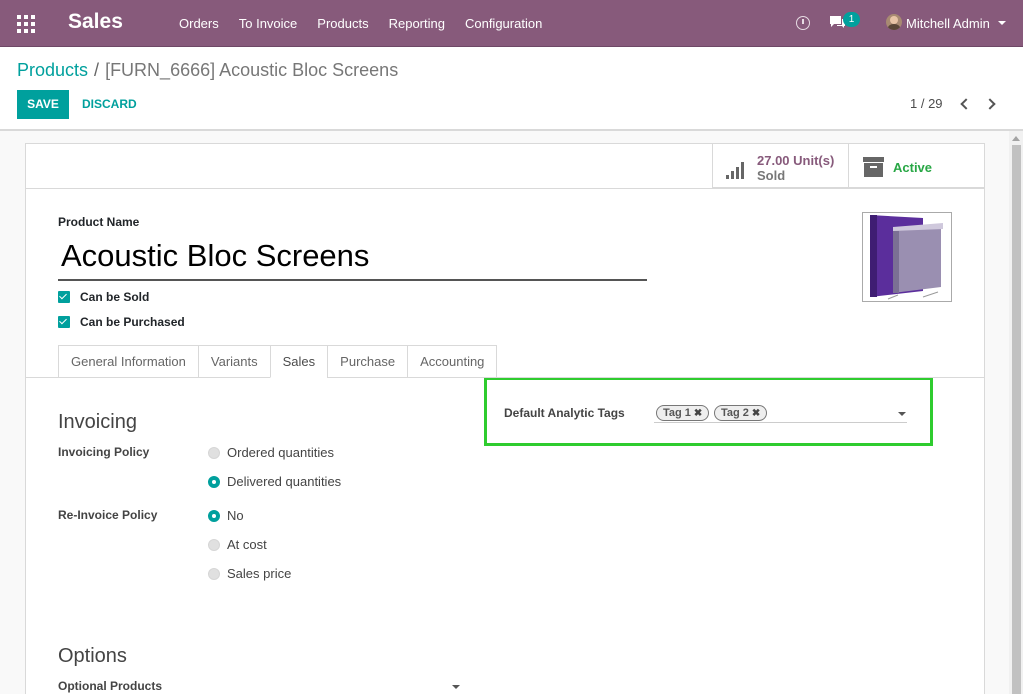  What do you see at coordinates (235, 515) in the screenshot?
I see `radio-label: No` at bounding box center [235, 515].